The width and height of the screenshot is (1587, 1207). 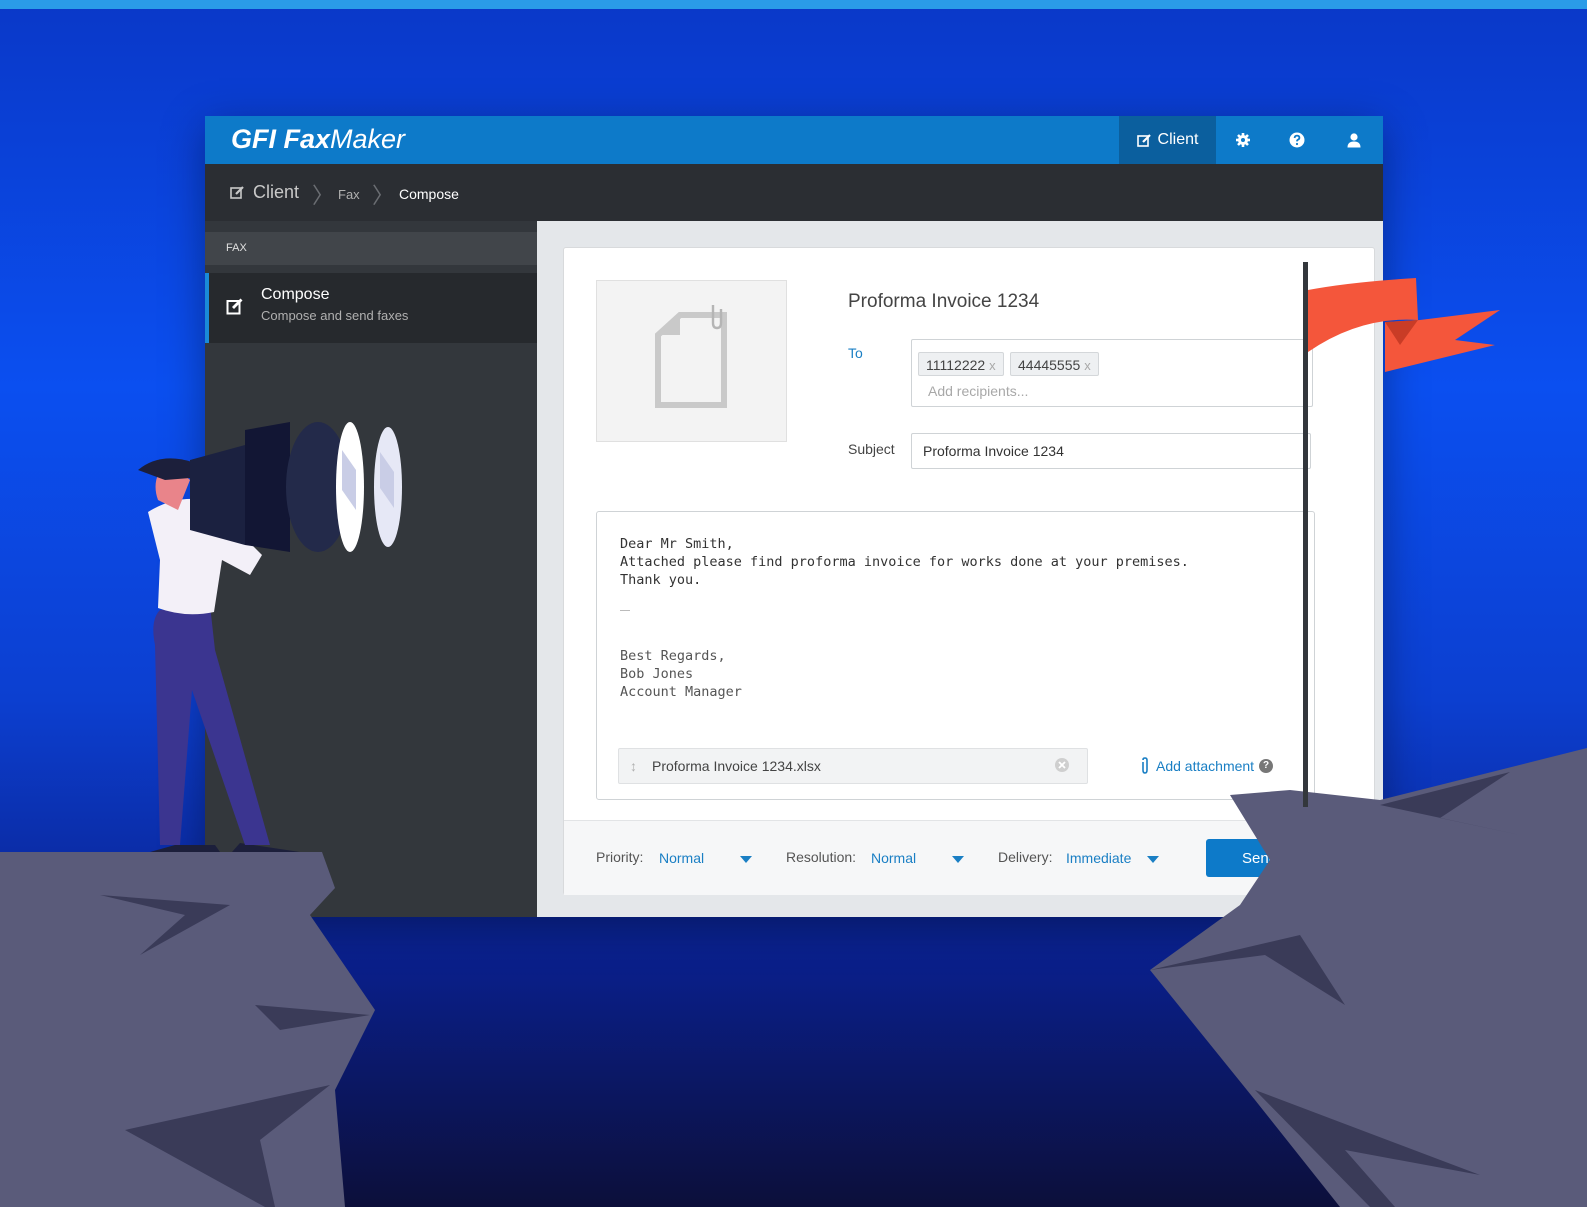 I want to click on person-with-binoculars-illustration, so click(x=270, y=637).